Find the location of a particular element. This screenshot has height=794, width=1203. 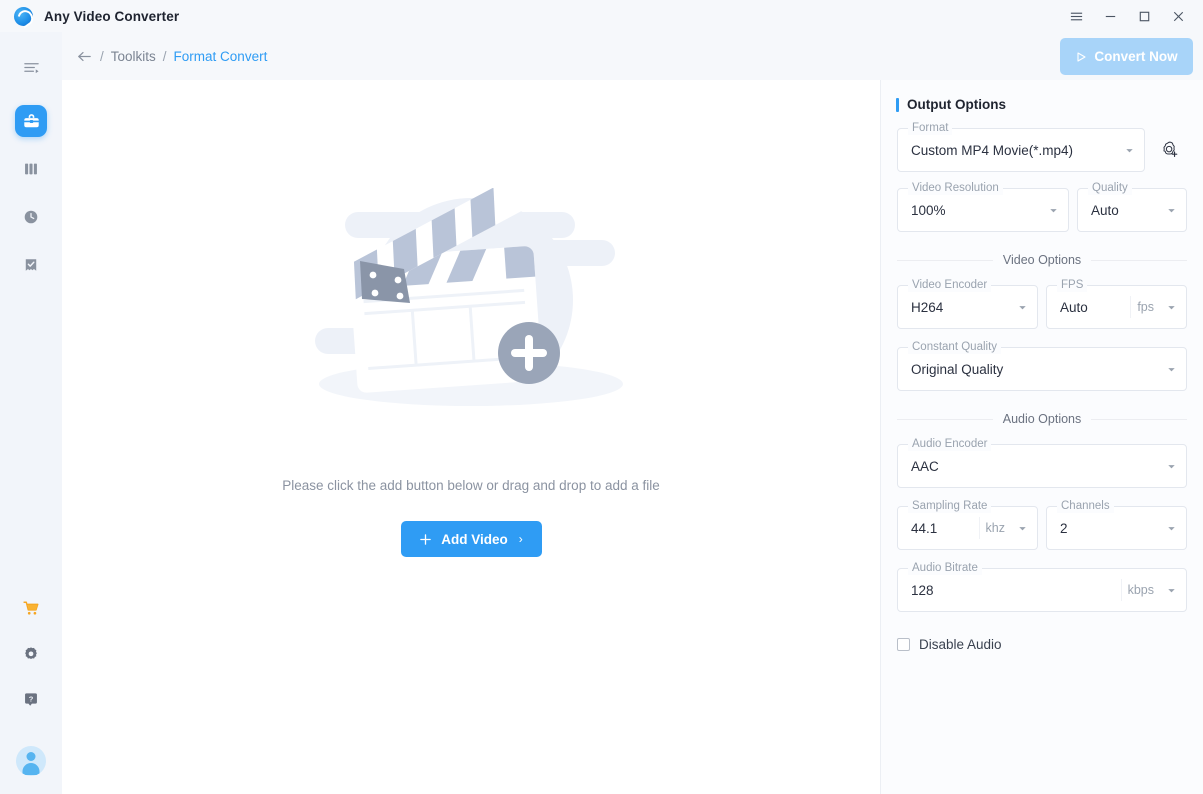

constant-quality-row: Constant Quality Original Quality is located at coordinates (1042, 366).